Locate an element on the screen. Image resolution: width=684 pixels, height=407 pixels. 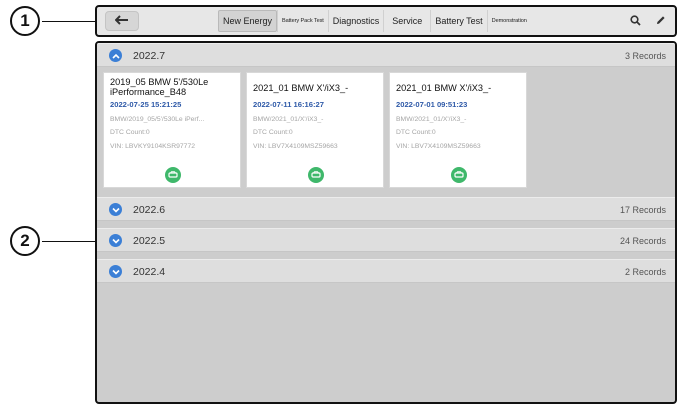
group-year: 2022.6 is located at coordinates (149, 210).